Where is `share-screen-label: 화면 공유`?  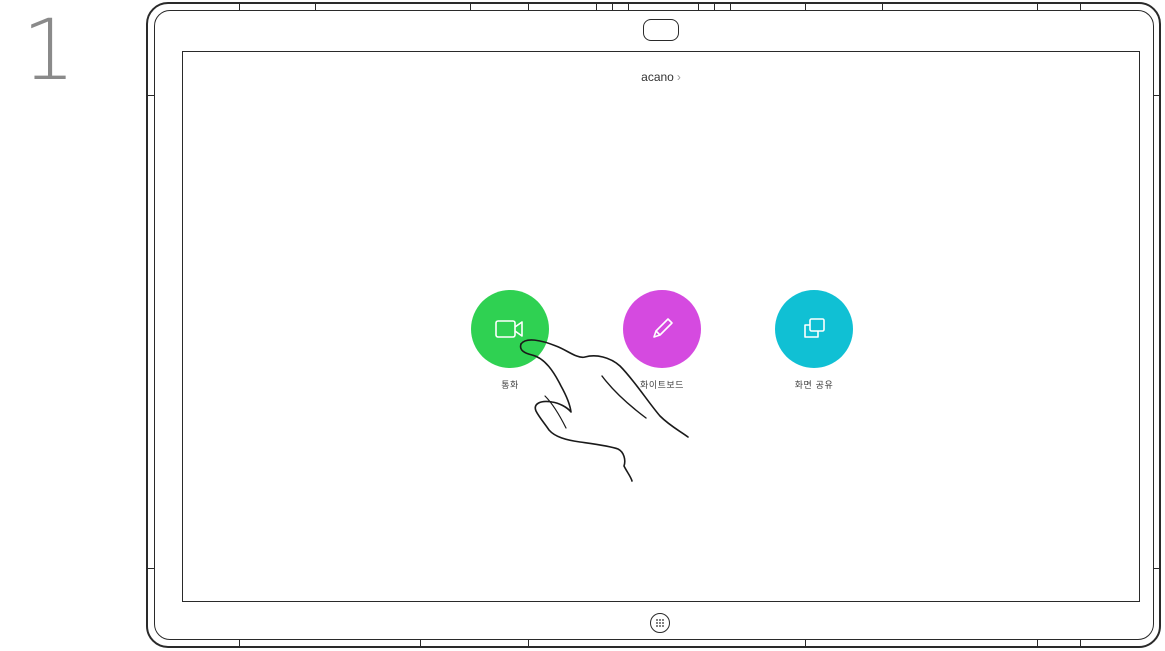 share-screen-label: 화면 공유 is located at coordinates (814, 386).